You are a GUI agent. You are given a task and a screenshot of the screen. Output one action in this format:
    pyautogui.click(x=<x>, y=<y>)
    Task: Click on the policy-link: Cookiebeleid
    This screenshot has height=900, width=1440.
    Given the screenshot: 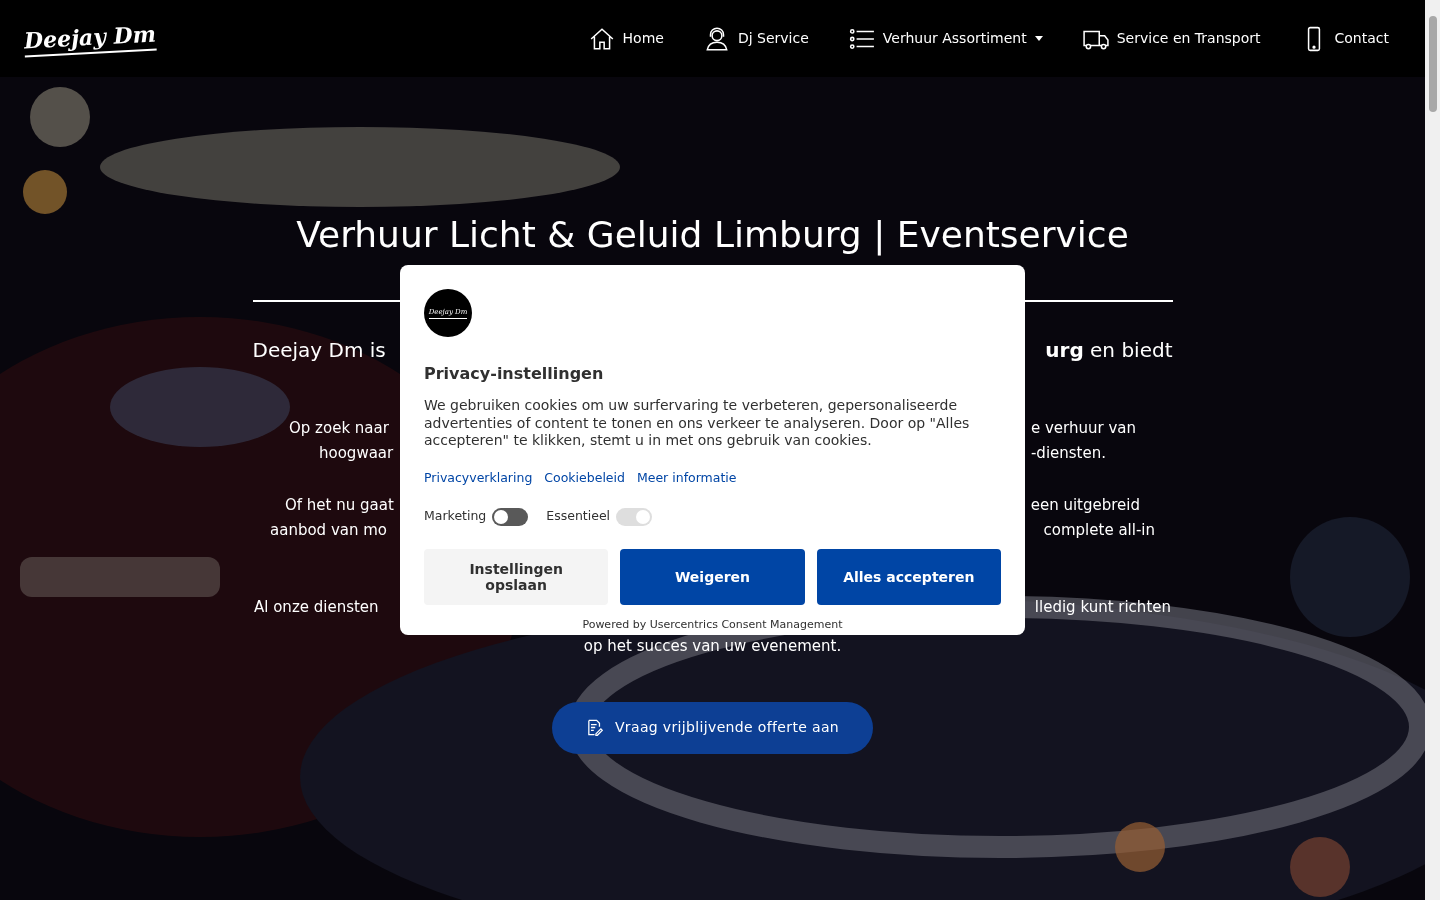 What is the action you would take?
    pyautogui.click(x=584, y=478)
    